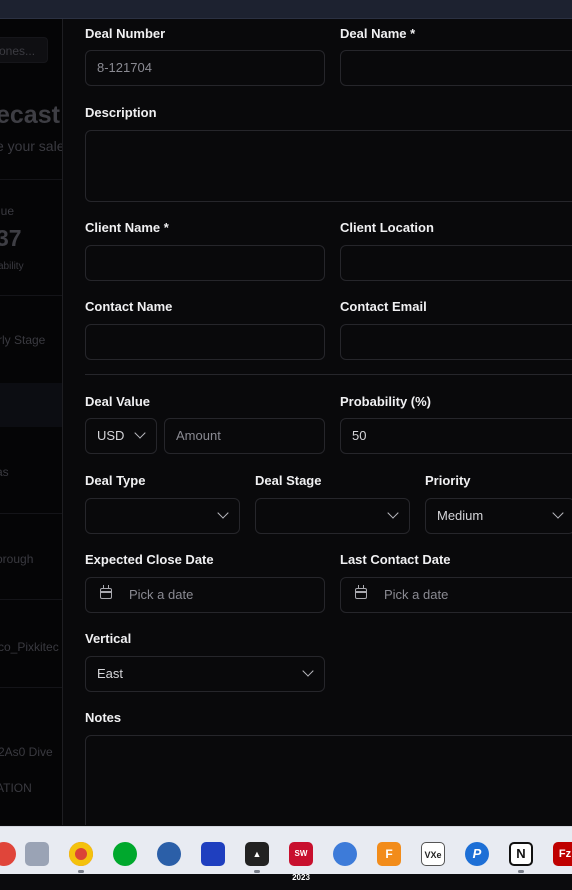 The image size is (572, 890). What do you see at coordinates (395, 559) in the screenshot?
I see `last-contact-date-label: Last Contact Date` at bounding box center [395, 559].